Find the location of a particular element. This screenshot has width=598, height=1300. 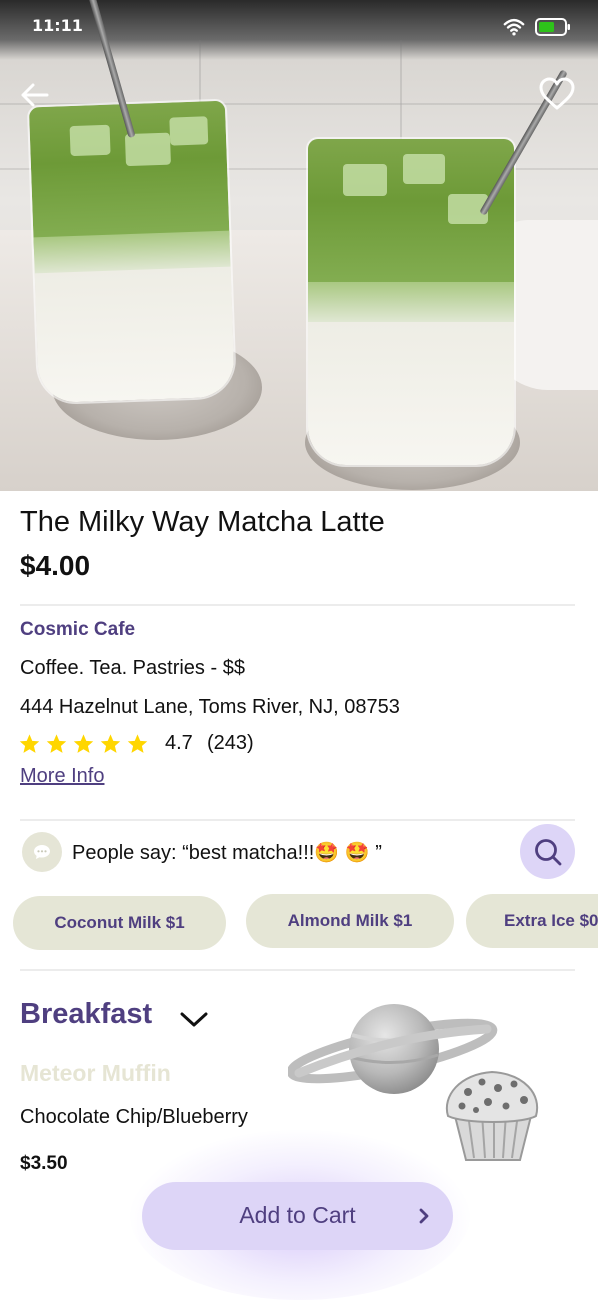

menu-item-name: Meteor Muffin is located at coordinates (95, 1073).